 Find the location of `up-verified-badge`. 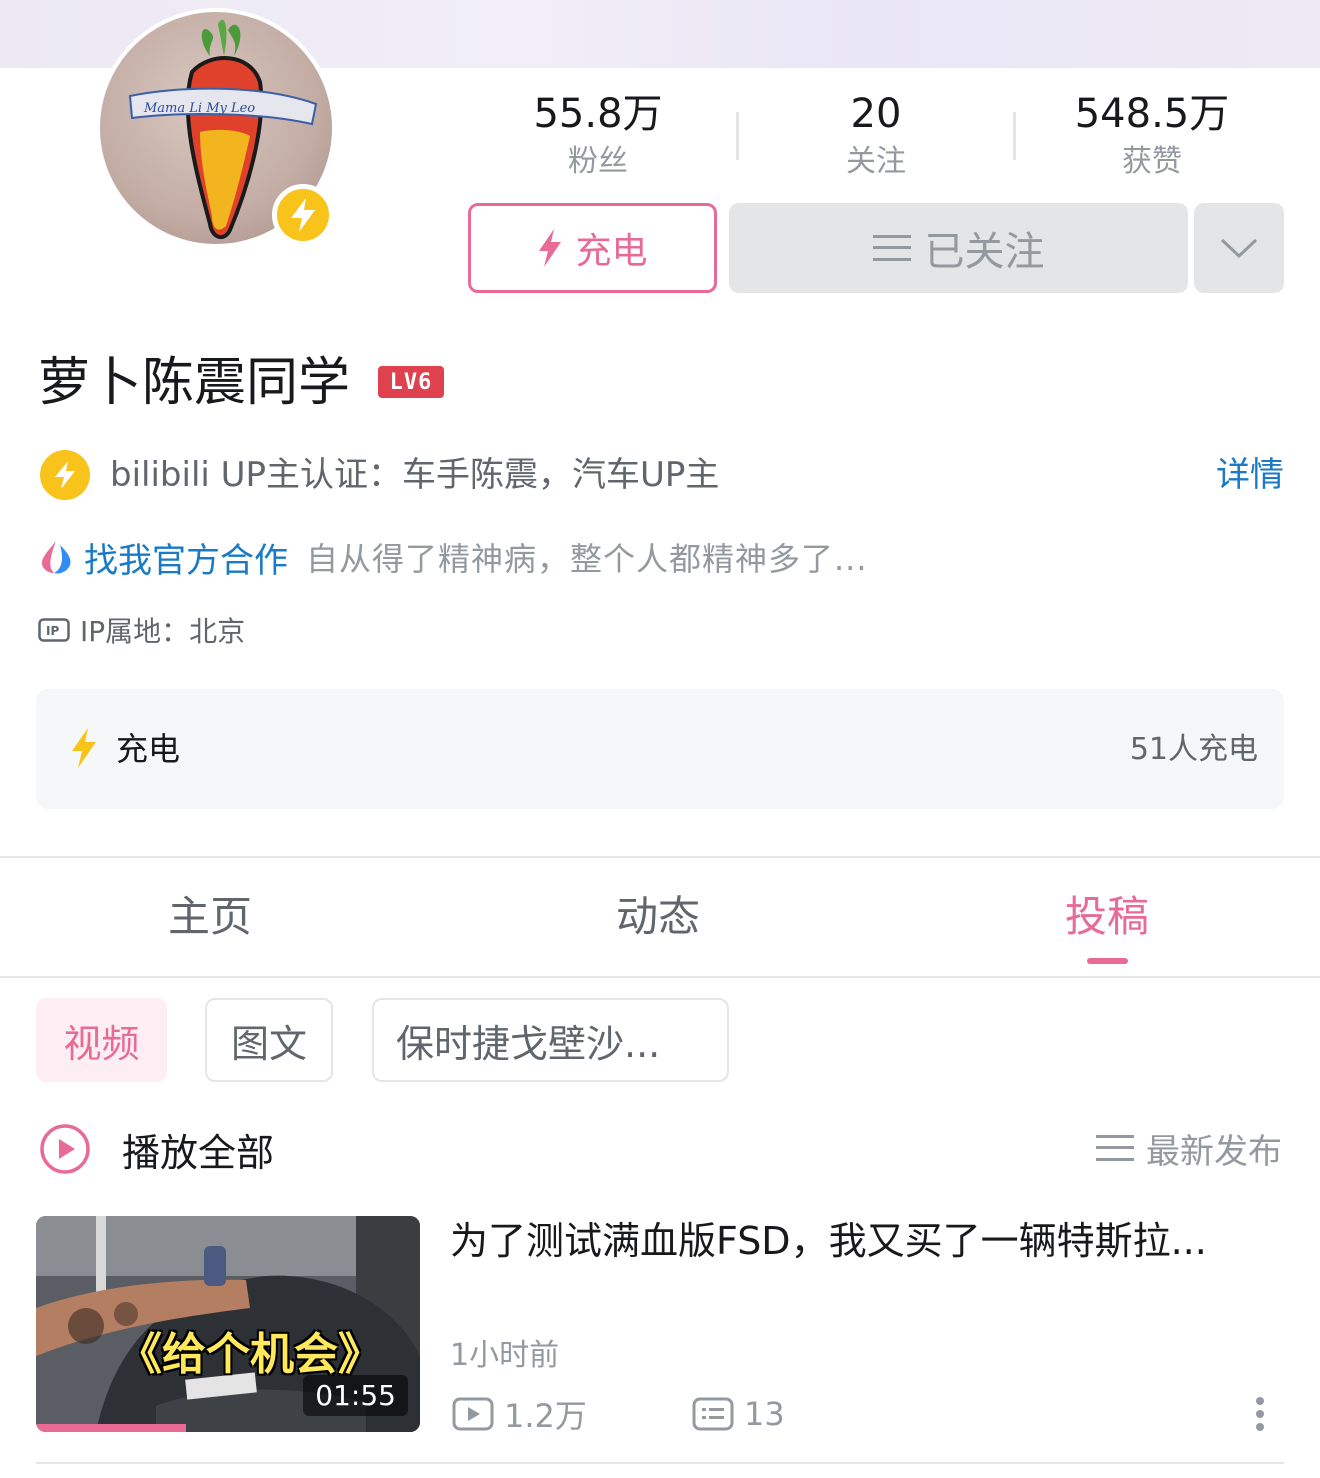

up-verified-badge is located at coordinates (303, 215).